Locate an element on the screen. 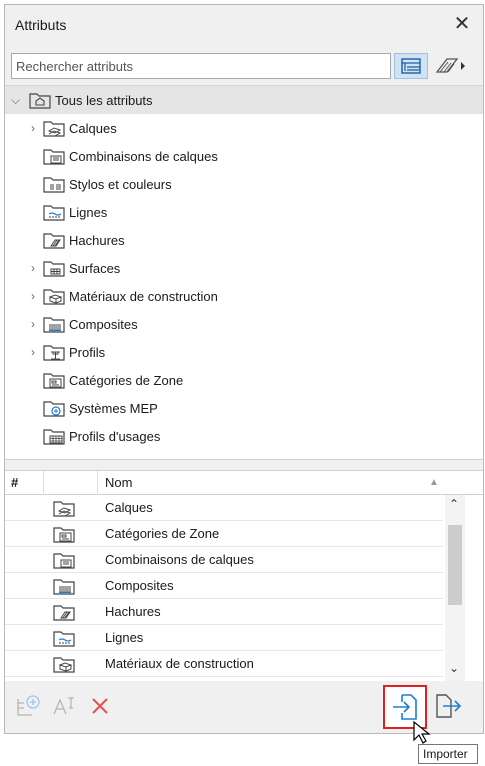  list-item: Composites is located at coordinates (224, 586).